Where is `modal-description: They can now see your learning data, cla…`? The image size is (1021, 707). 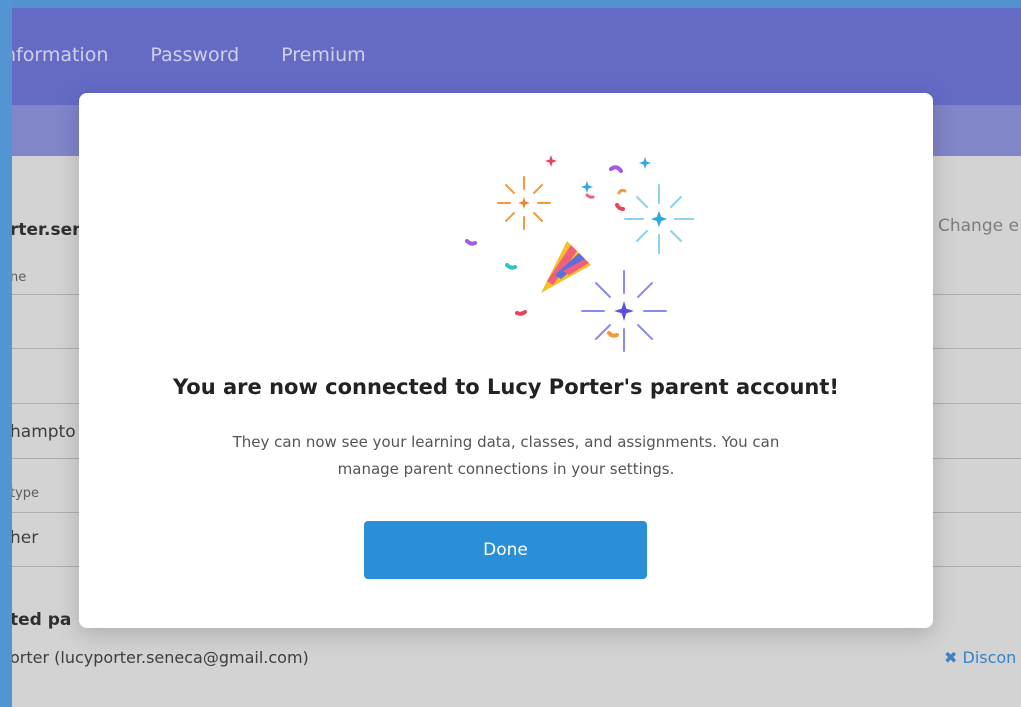
modal-description: They can now see your learning data, cla… is located at coordinates (506, 456).